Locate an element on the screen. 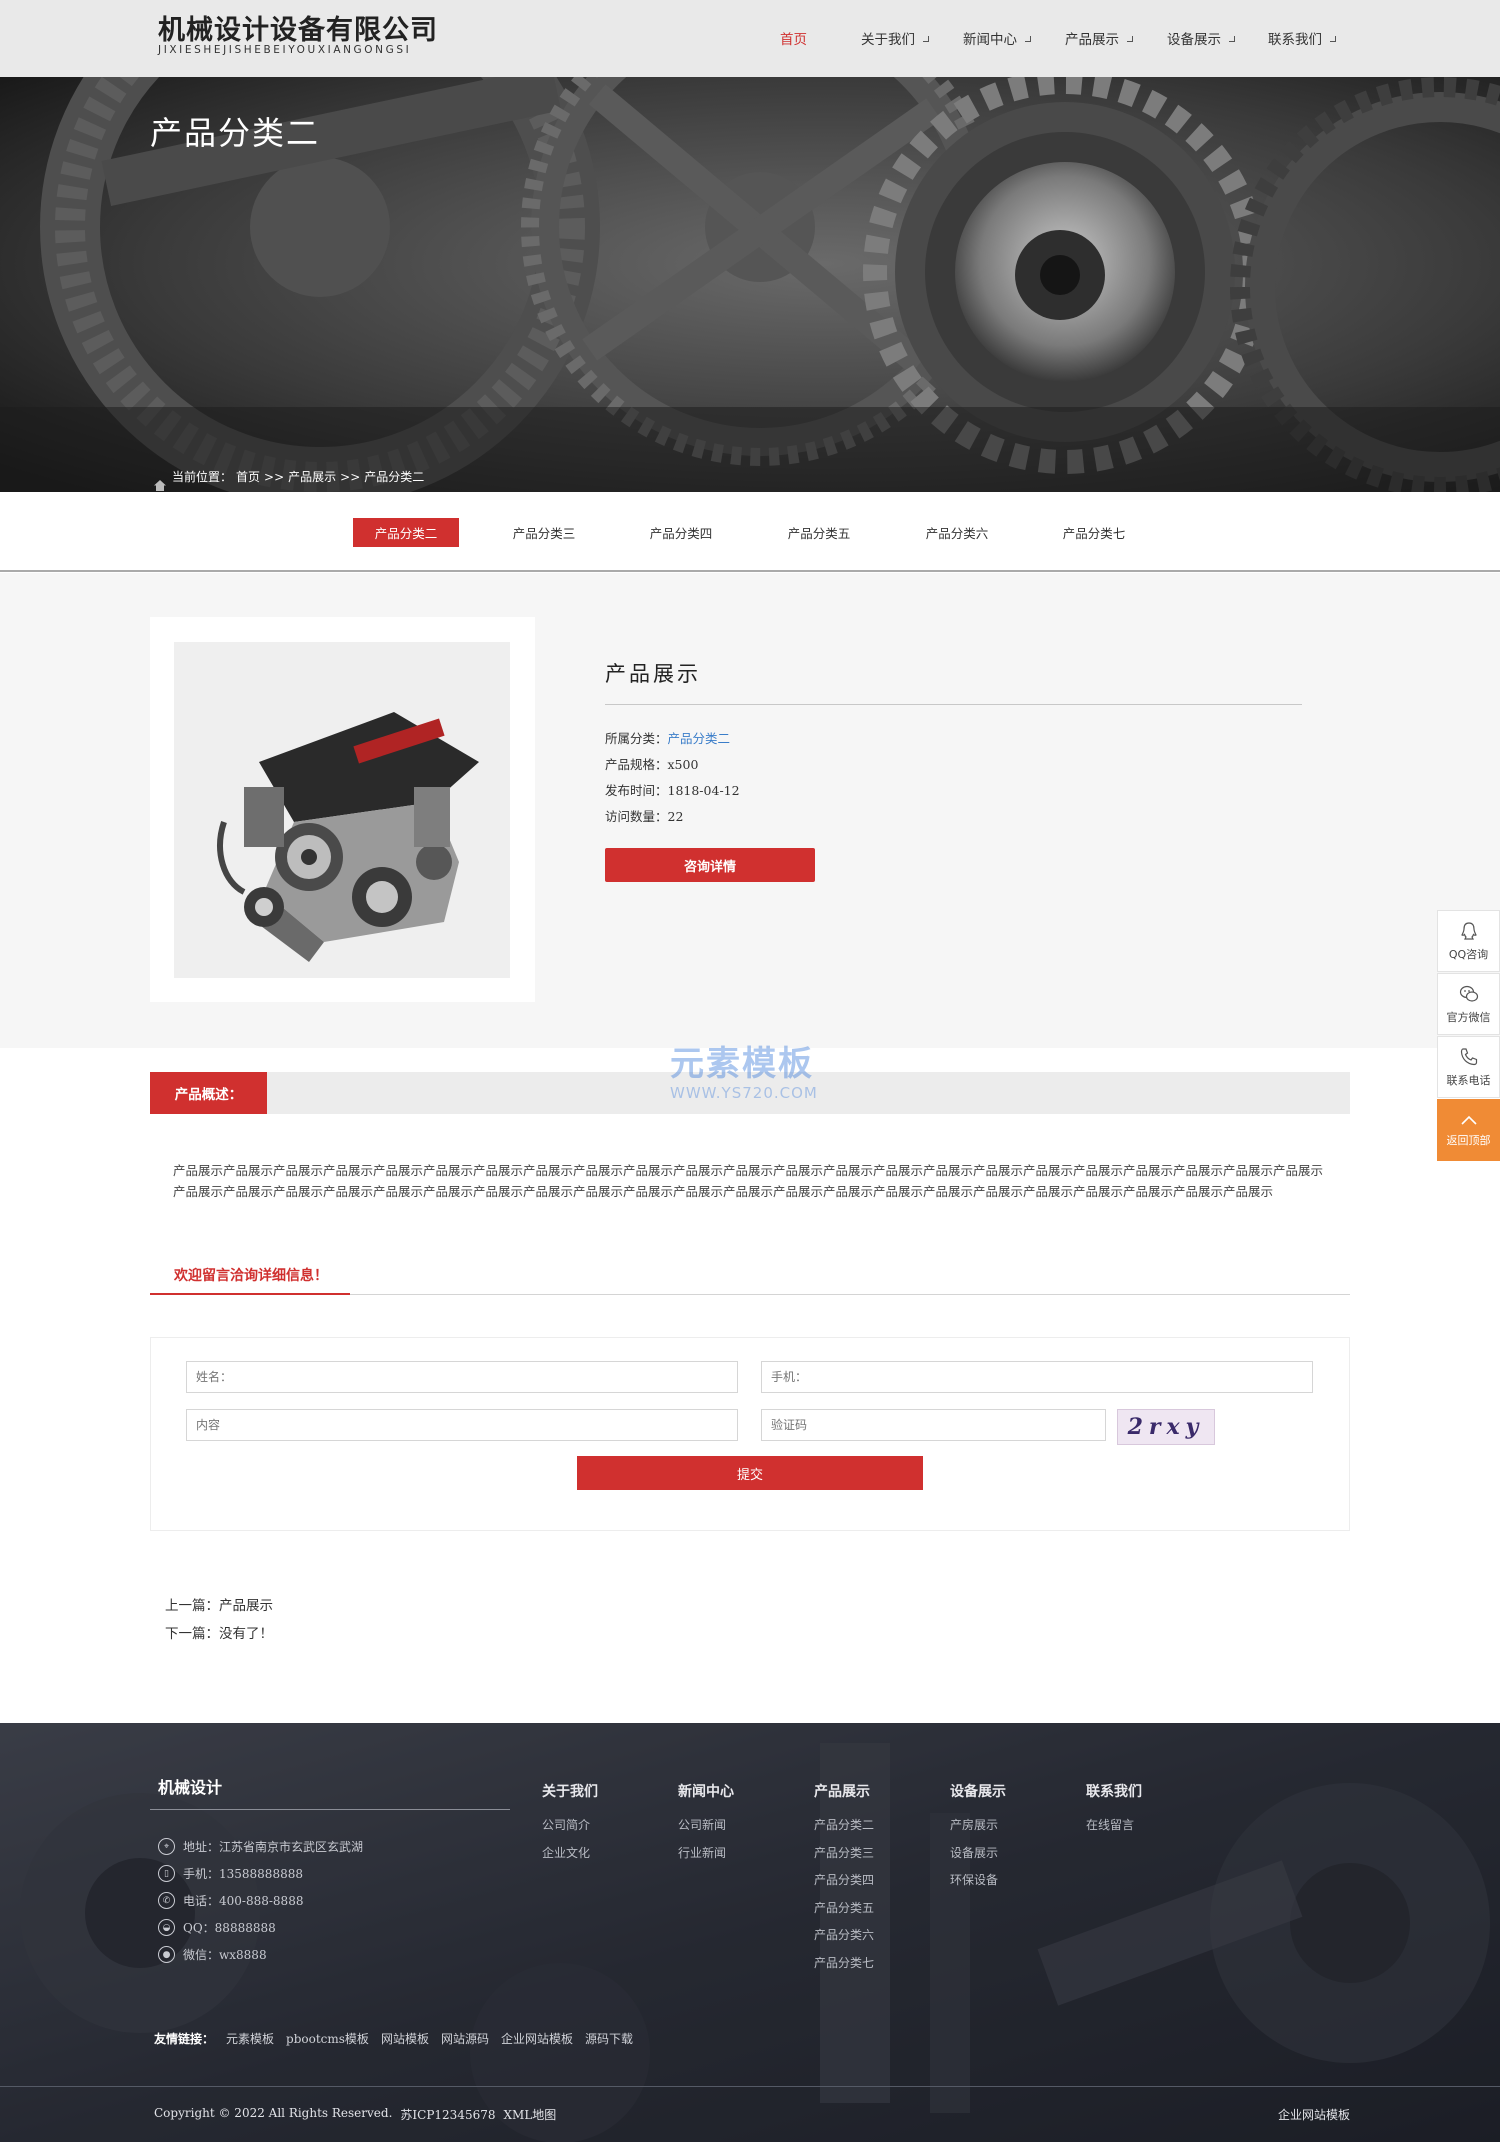 The width and height of the screenshot is (1500, 2142). footer-column-title: 新闻中心 is located at coordinates (706, 1791).